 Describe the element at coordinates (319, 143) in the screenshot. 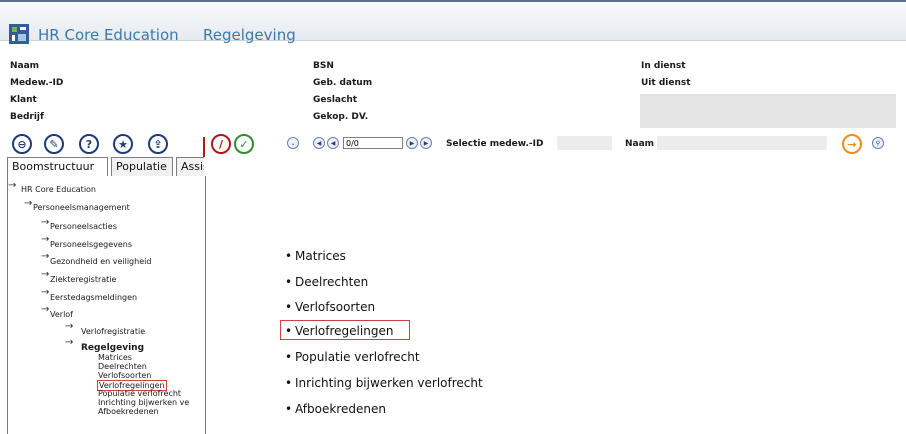

I see `first-record-icon: ◀` at that location.